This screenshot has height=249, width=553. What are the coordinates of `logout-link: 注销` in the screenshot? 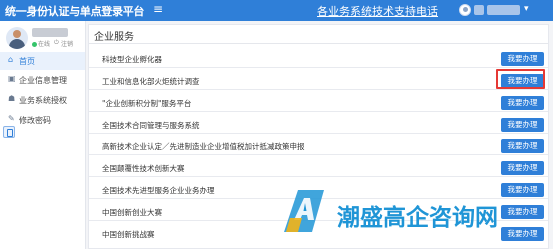 It's located at (67, 43).